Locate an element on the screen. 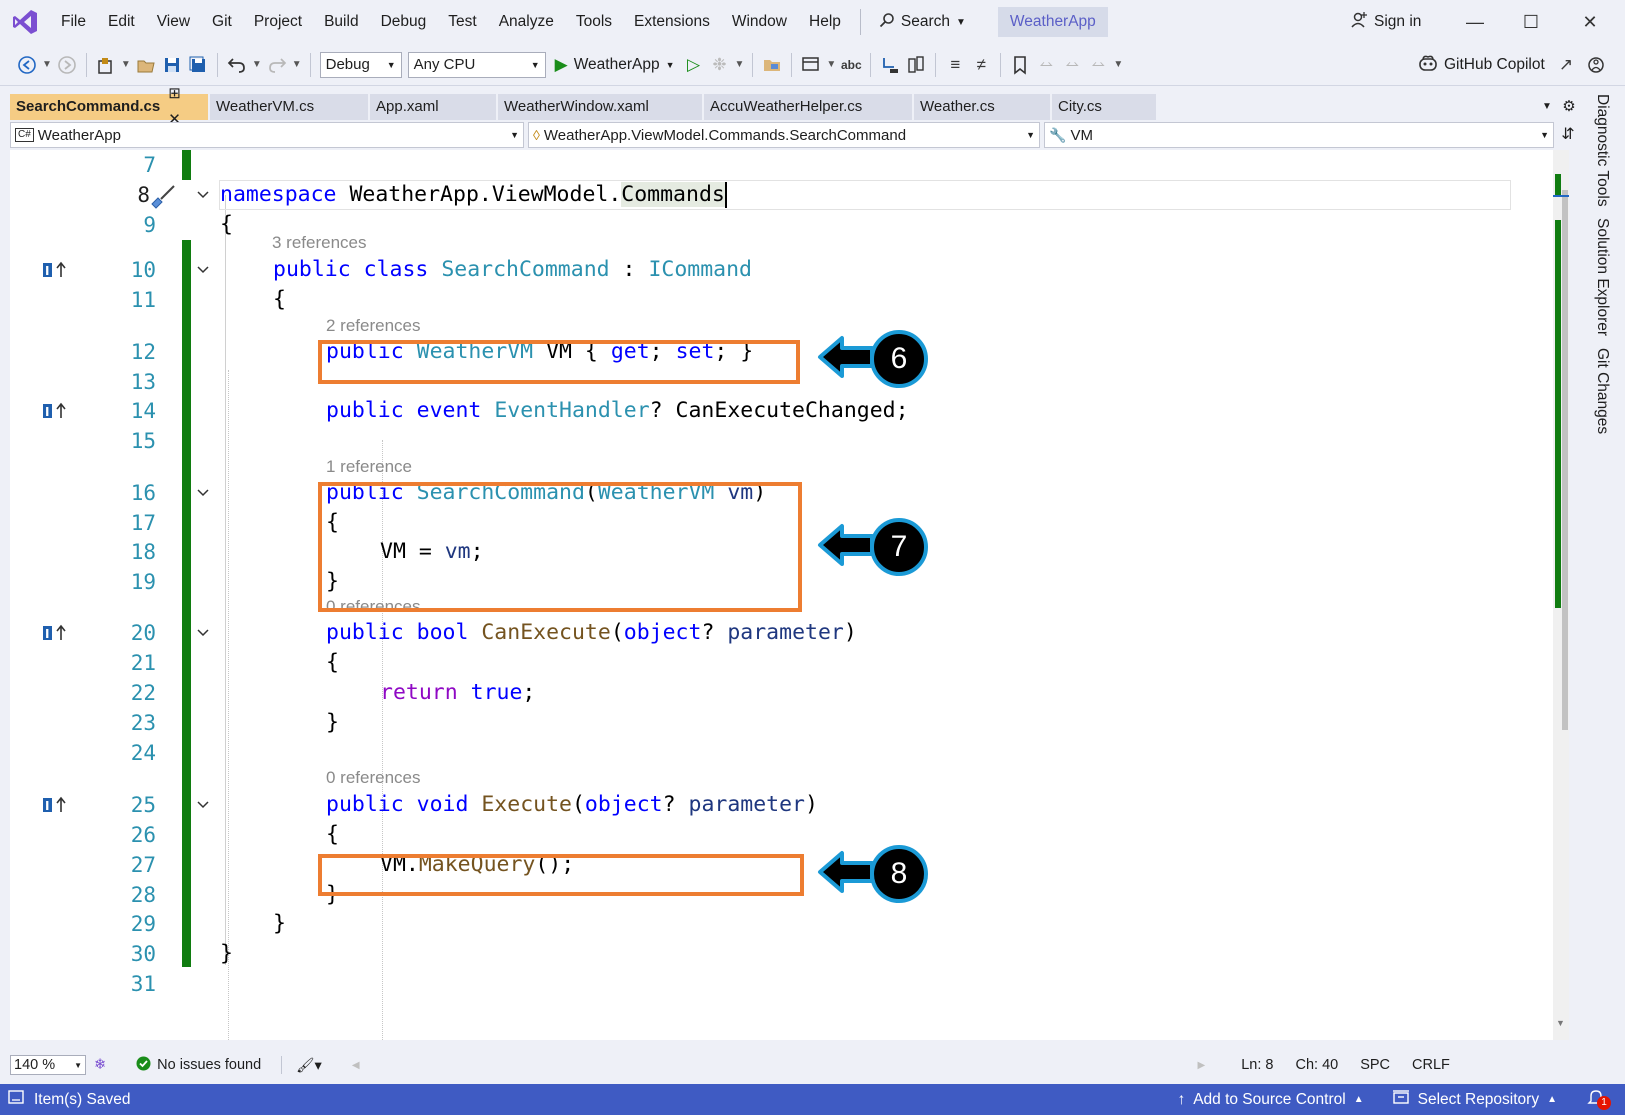  menu-build: Build is located at coordinates (341, 22).